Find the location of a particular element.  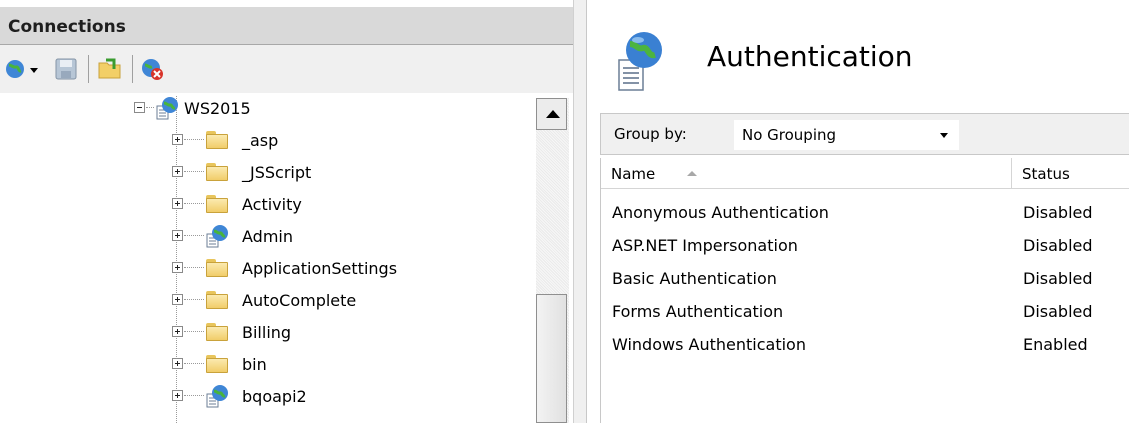

connections-toolbar is located at coordinates (286, 69).